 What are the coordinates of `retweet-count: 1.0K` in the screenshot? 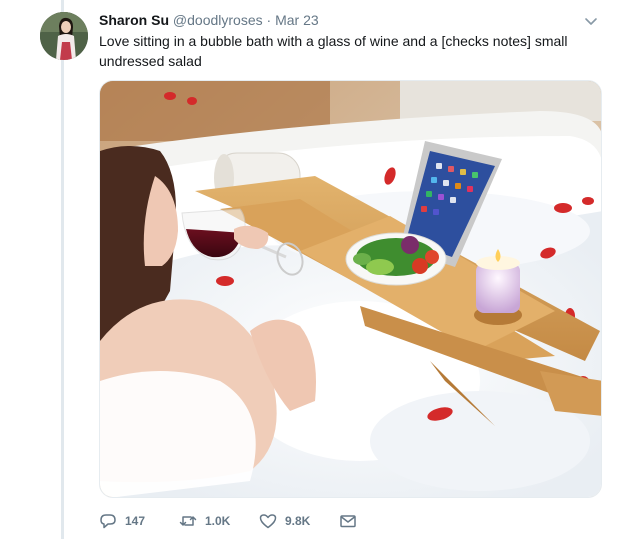 It's located at (218, 521).